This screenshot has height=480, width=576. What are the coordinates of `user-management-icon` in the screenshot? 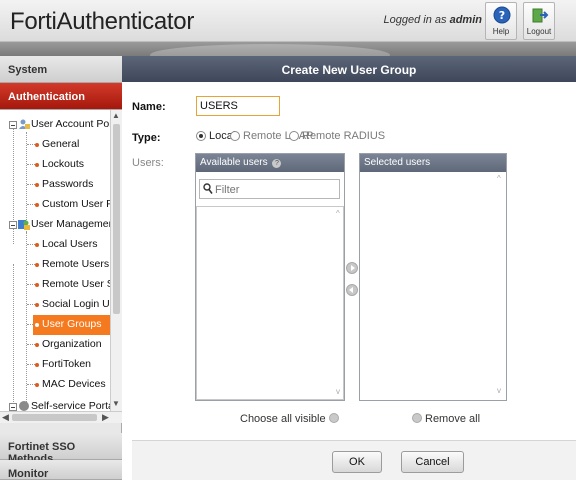 It's located at (24, 225).